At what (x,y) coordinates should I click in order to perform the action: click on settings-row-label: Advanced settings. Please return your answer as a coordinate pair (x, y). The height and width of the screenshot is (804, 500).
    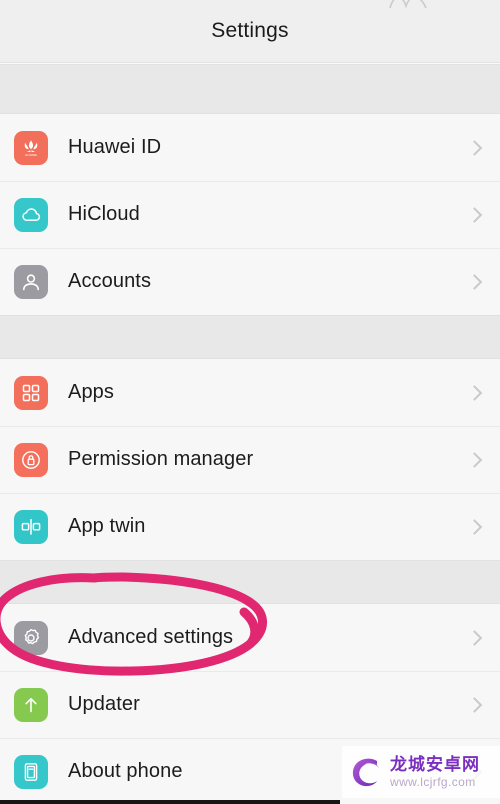
    Looking at the image, I should click on (151, 637).